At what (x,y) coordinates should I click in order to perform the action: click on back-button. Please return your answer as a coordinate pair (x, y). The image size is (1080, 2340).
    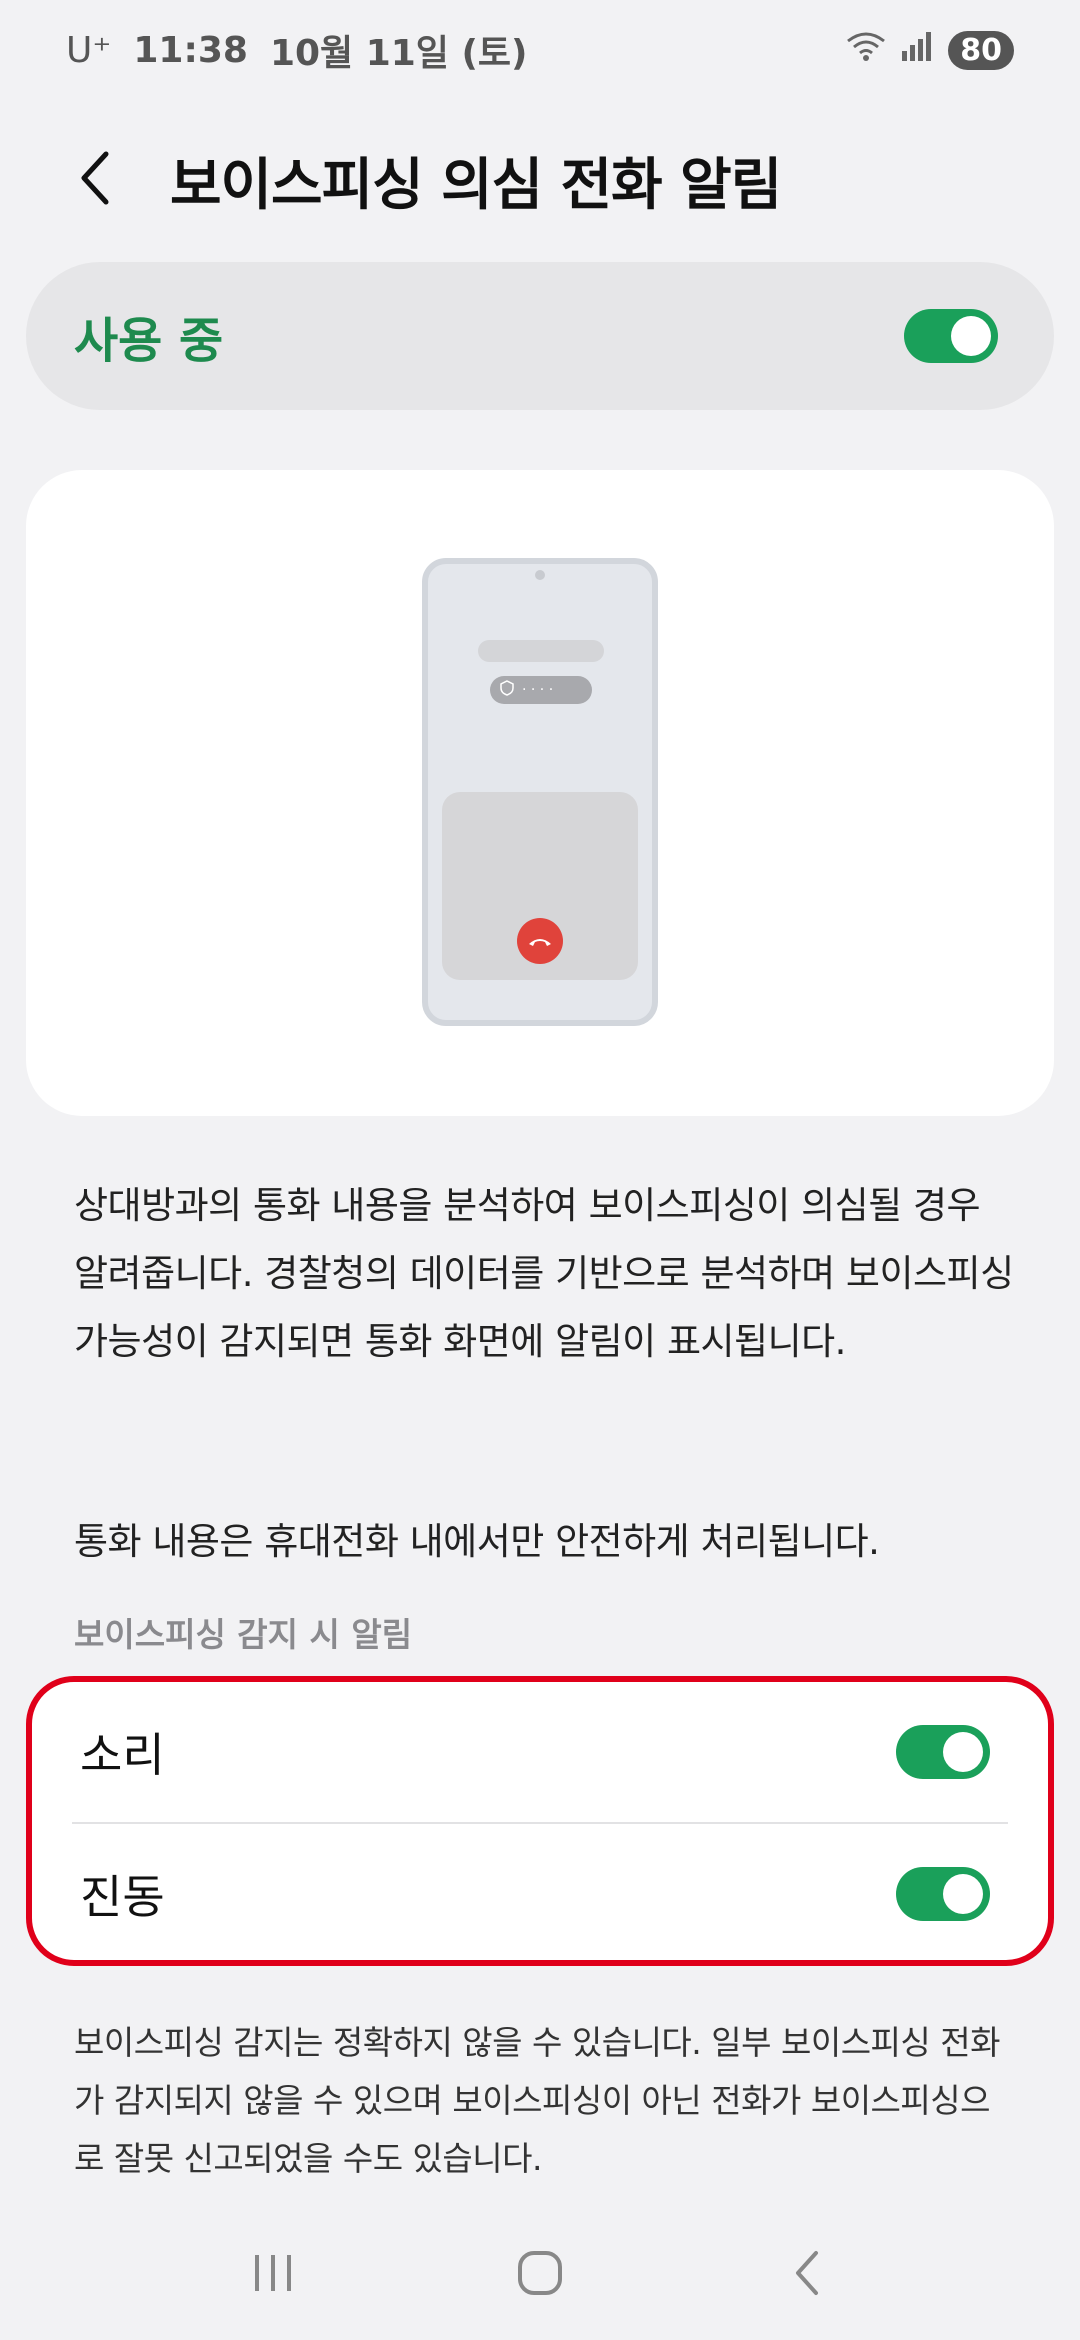
    Looking at the image, I should click on (95, 180).